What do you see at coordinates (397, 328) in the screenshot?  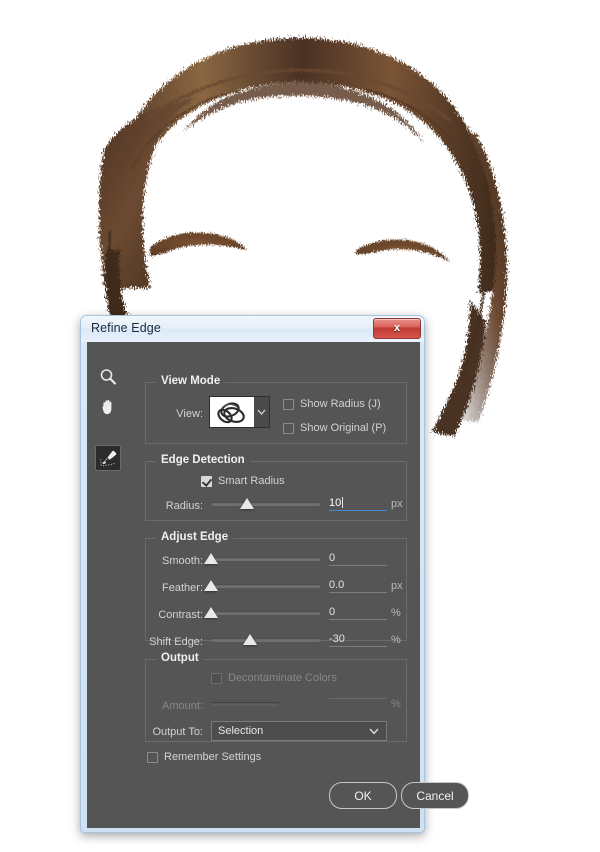 I see `close-icon: x` at bounding box center [397, 328].